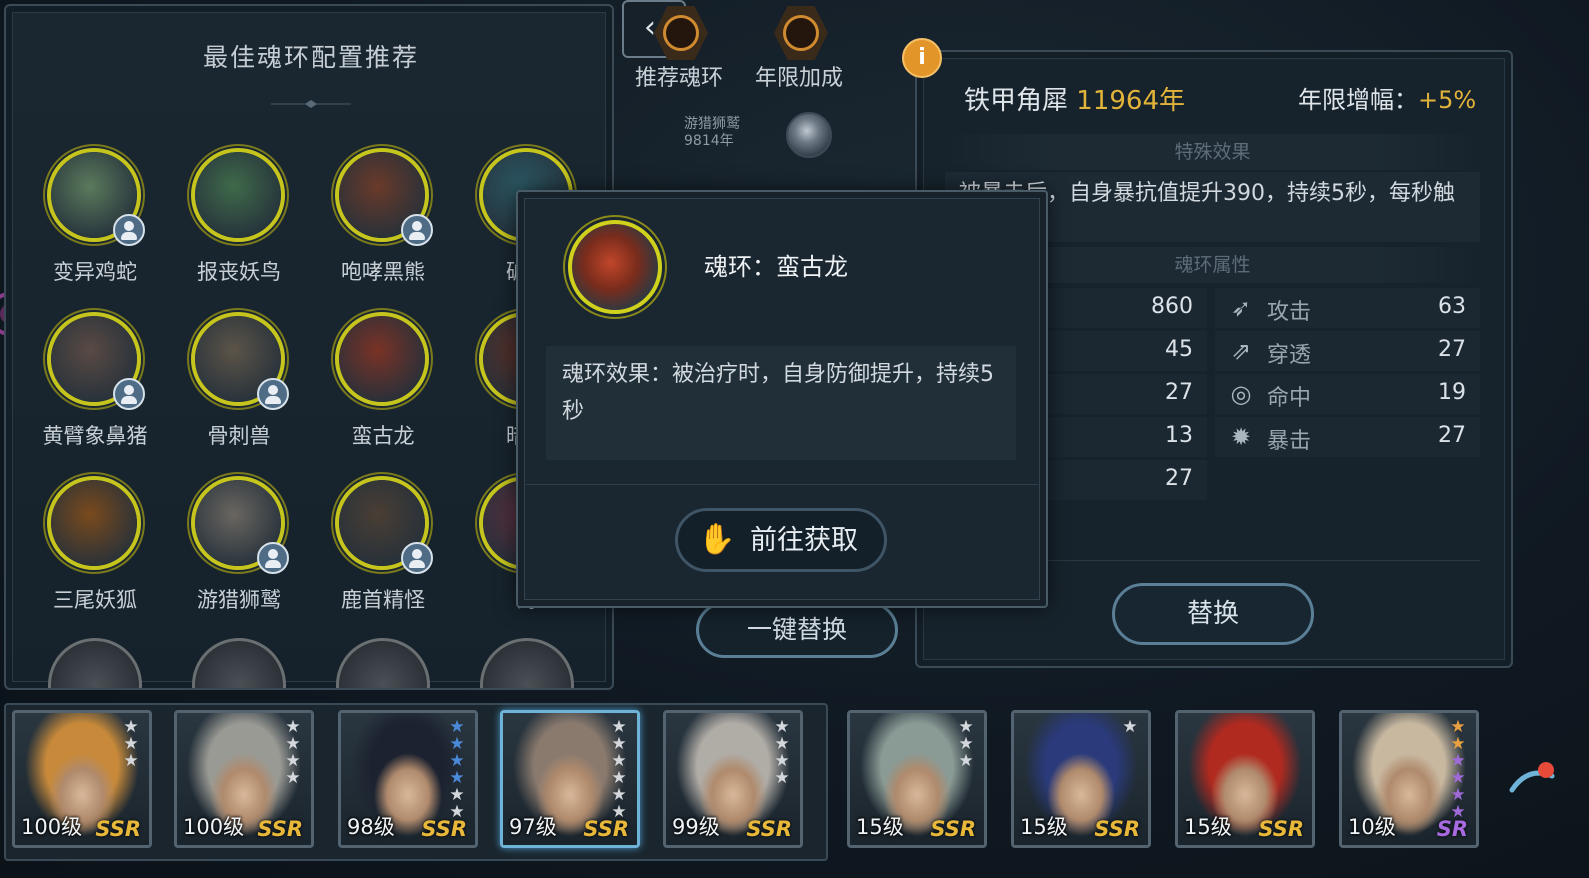 The height and width of the screenshot is (878, 1589). I want to click on ring-item: 三尾妖狐, so click(95, 551).